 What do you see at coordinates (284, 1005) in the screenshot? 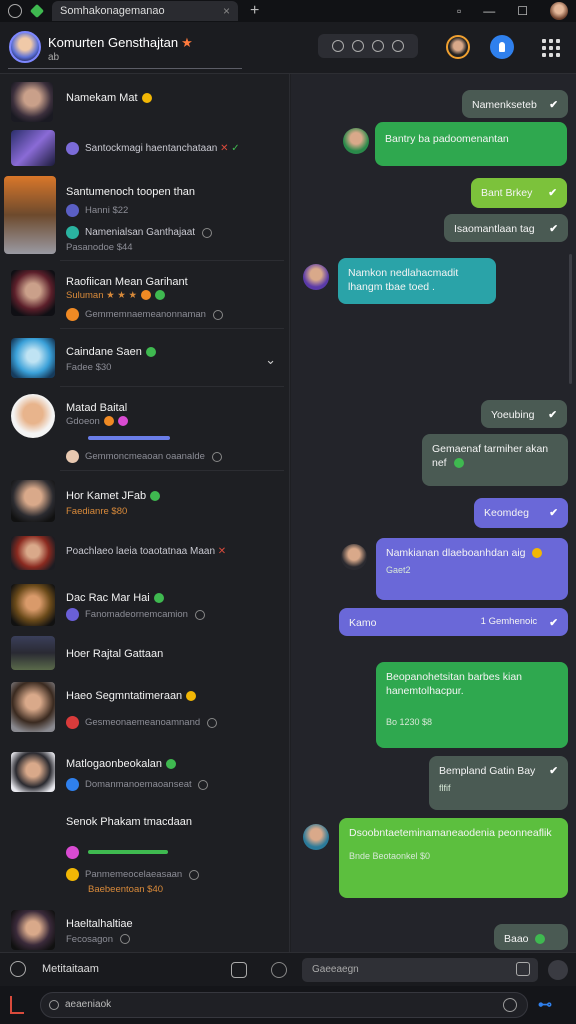
I see `search-input: aeaeniaok` at bounding box center [284, 1005].